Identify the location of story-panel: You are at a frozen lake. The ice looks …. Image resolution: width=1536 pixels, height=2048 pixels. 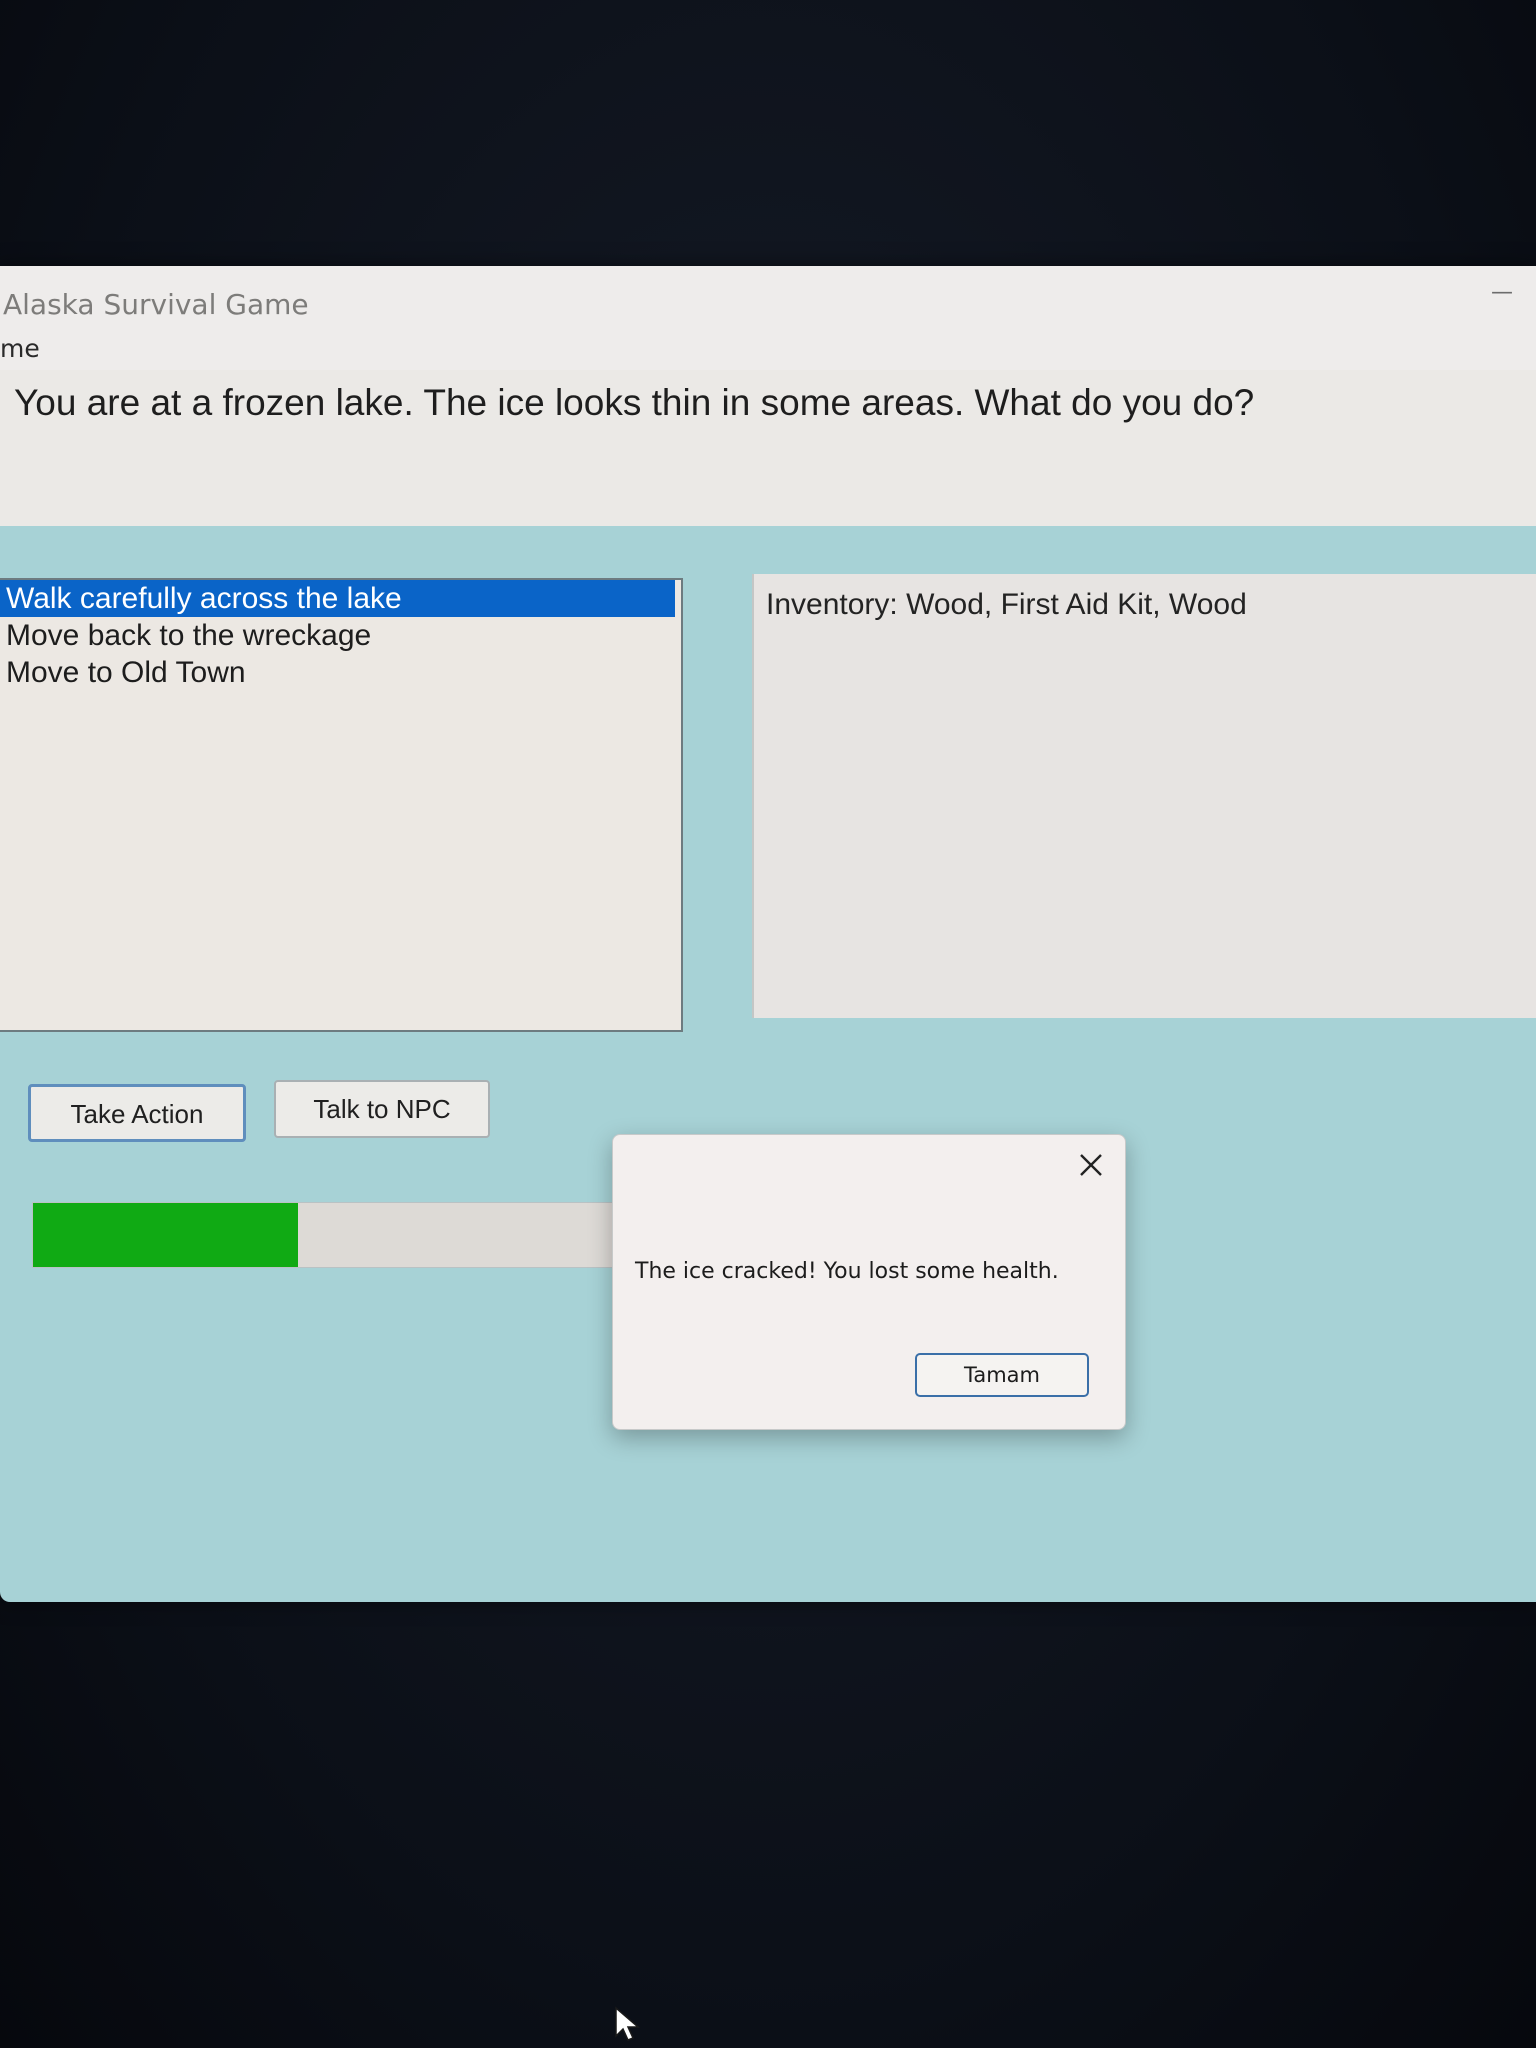
(768, 448).